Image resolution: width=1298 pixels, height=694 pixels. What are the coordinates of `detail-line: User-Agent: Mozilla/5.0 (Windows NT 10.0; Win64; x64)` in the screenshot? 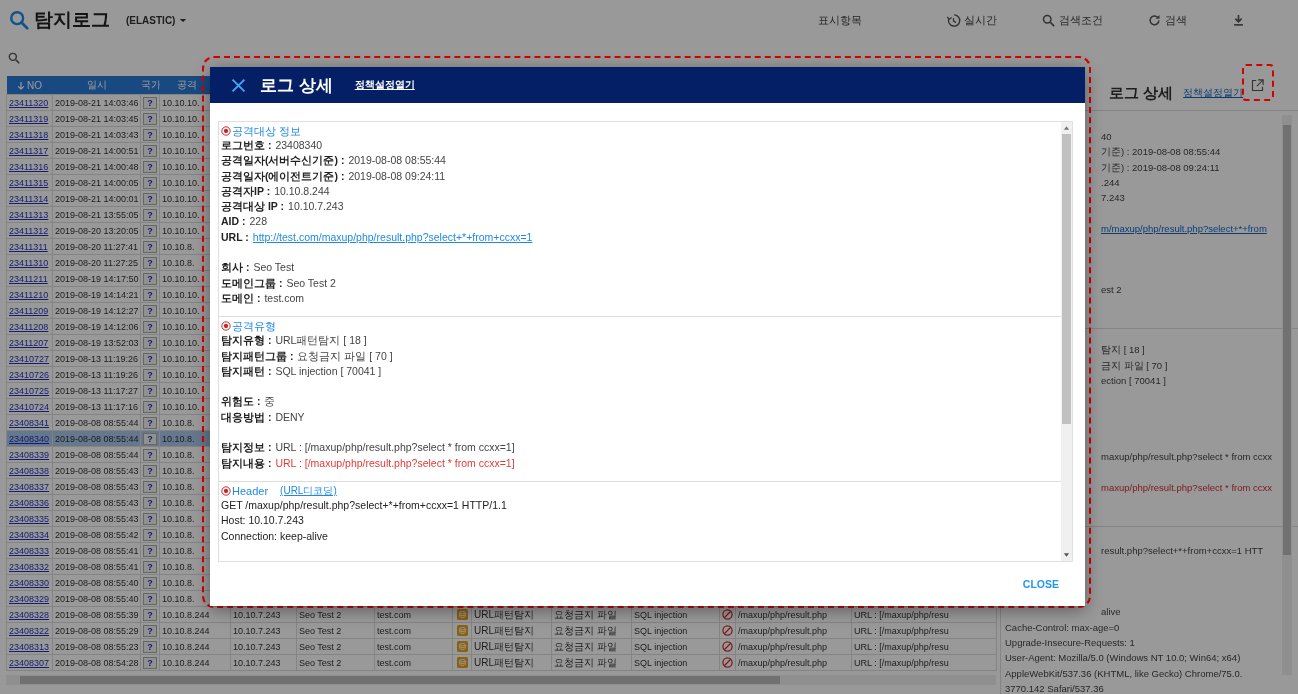 It's located at (1122, 658).